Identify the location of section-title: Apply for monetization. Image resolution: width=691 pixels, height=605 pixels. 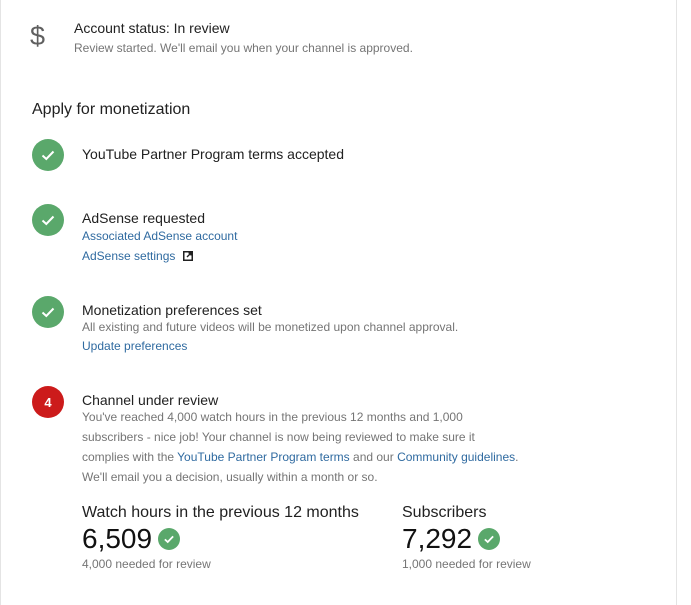
(111, 109).